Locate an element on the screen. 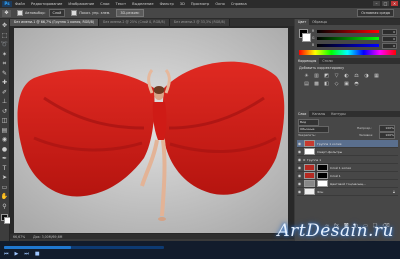 Image resolution: width=400 pixels, height=259 pixels. play-icon: ▶ is located at coordinates (17, 254).